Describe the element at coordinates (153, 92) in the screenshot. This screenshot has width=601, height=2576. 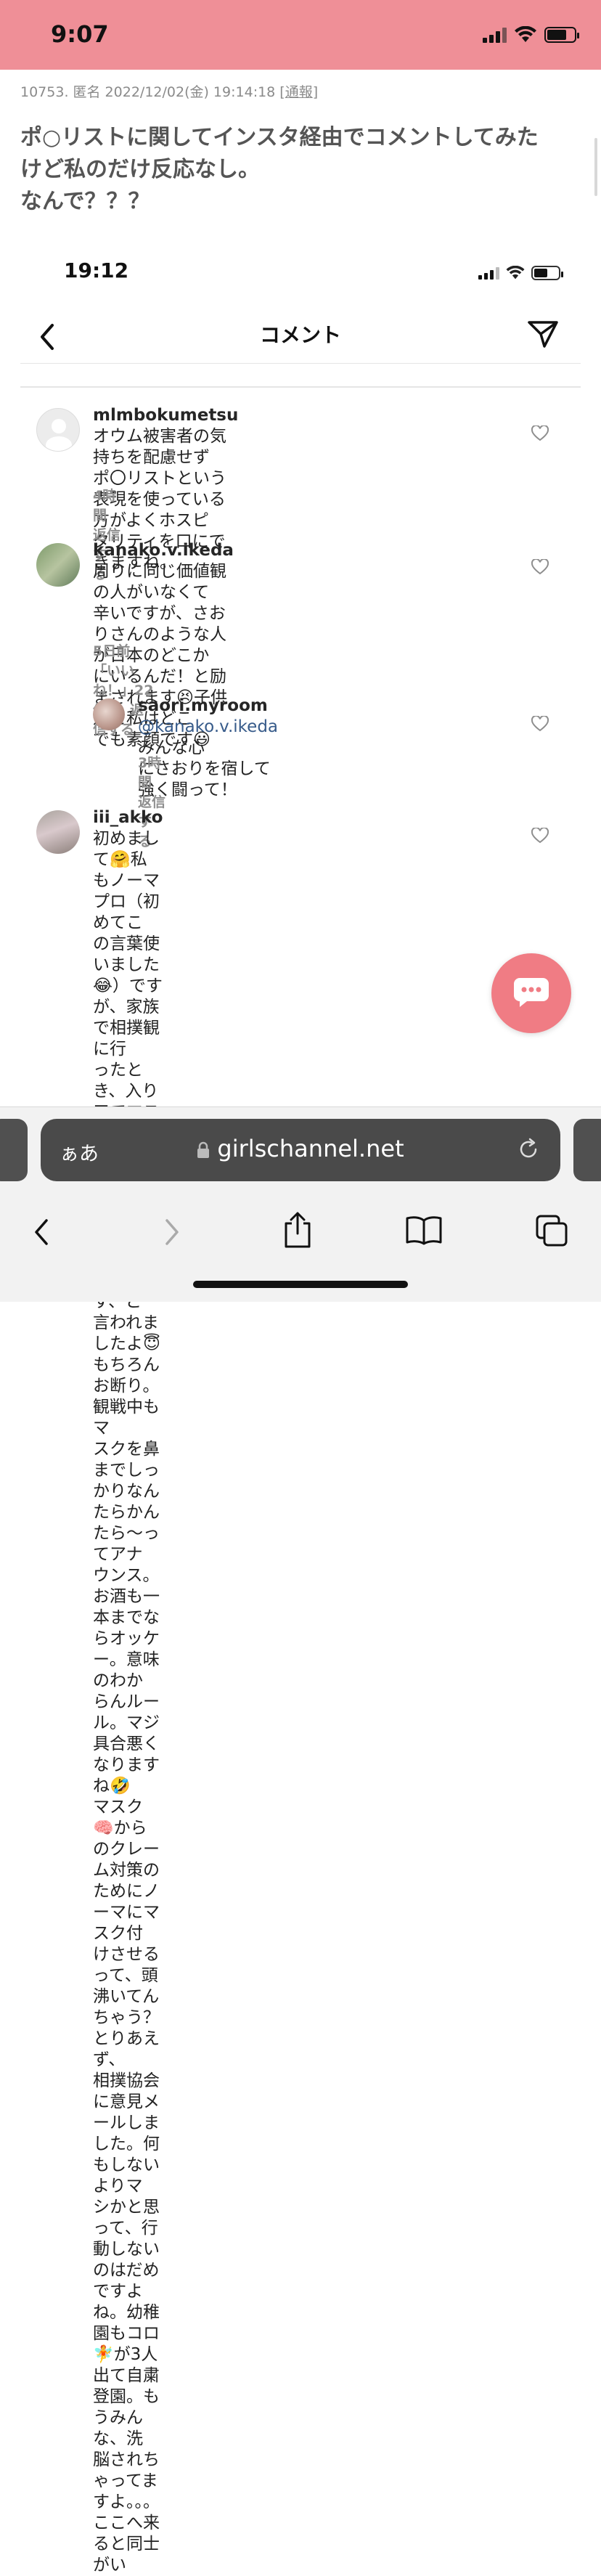
I see `post-meta-text: 10753. 匿名 2022/12/02(金) 19:14:18 [` at that location.